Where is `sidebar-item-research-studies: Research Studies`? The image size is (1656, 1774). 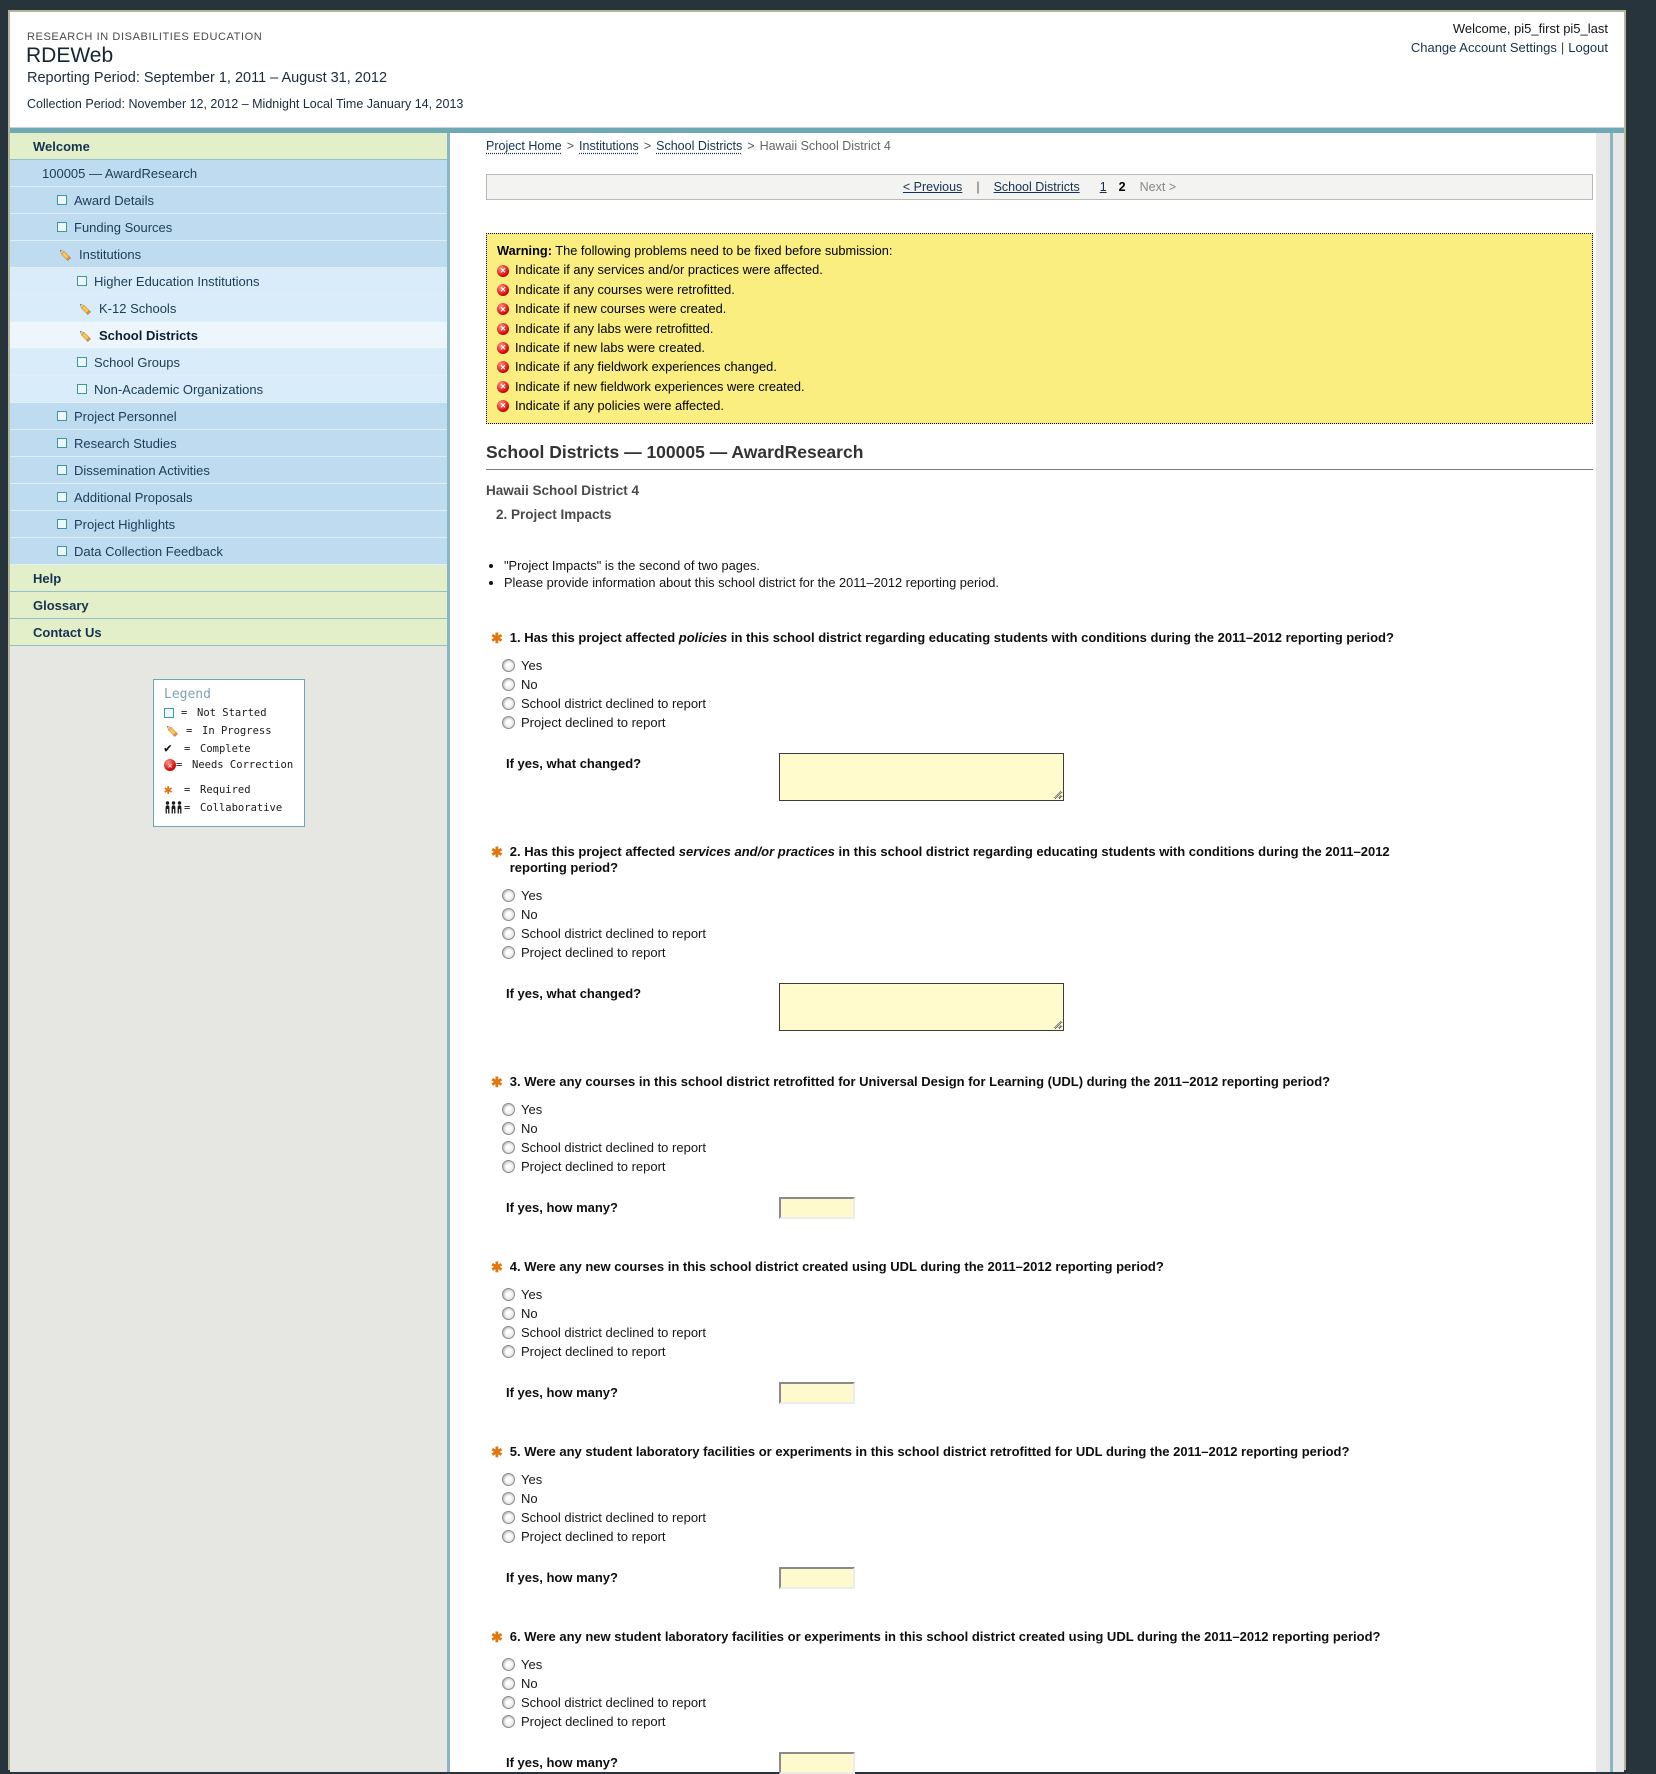 sidebar-item-research-studies: Research Studies is located at coordinates (228, 443).